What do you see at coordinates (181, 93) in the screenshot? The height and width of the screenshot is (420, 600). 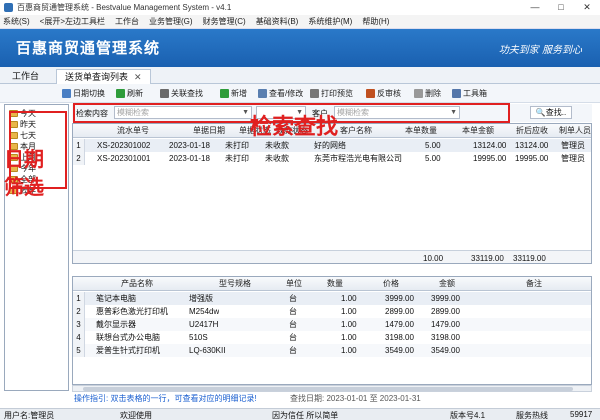 I see `related-search-button: 关联查找` at bounding box center [181, 93].